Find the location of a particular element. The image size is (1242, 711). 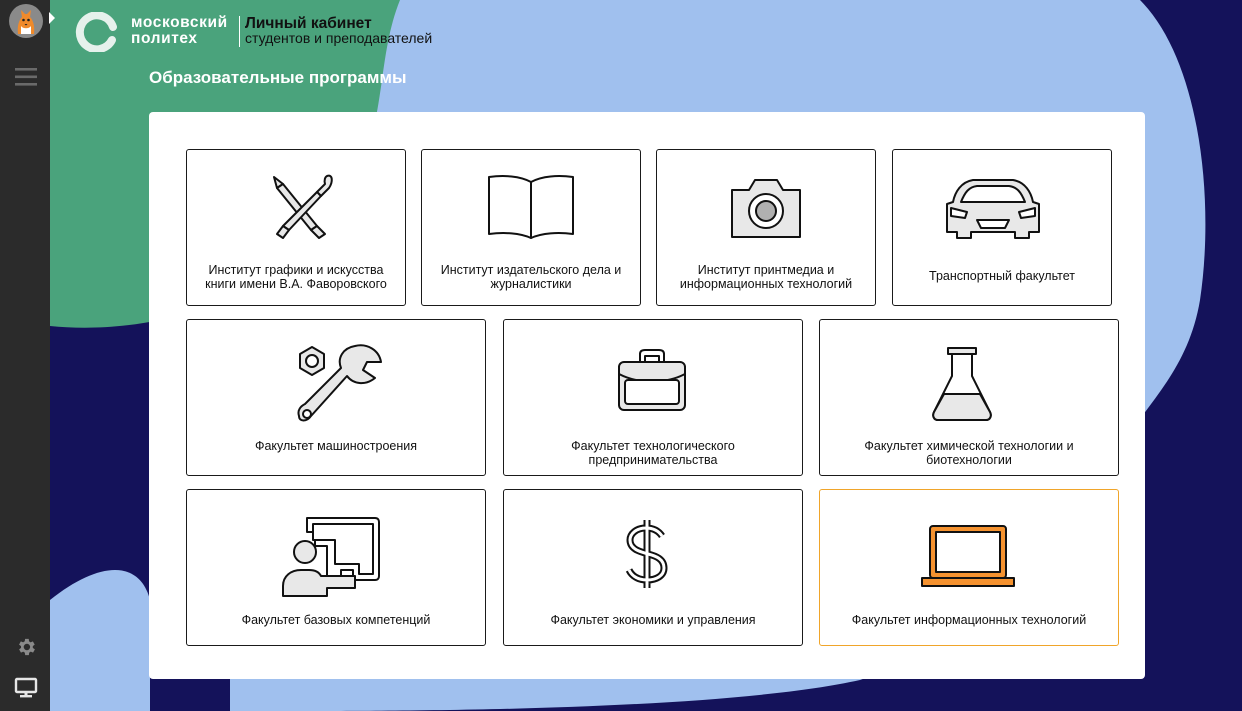

open-book-icon is located at coordinates (531, 207).